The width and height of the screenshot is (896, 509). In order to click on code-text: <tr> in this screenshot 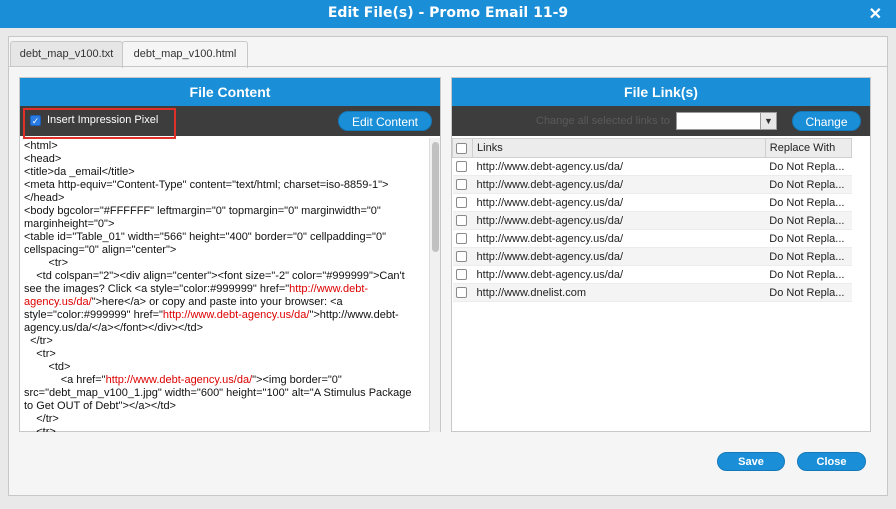, I will do `click(40, 429)`.